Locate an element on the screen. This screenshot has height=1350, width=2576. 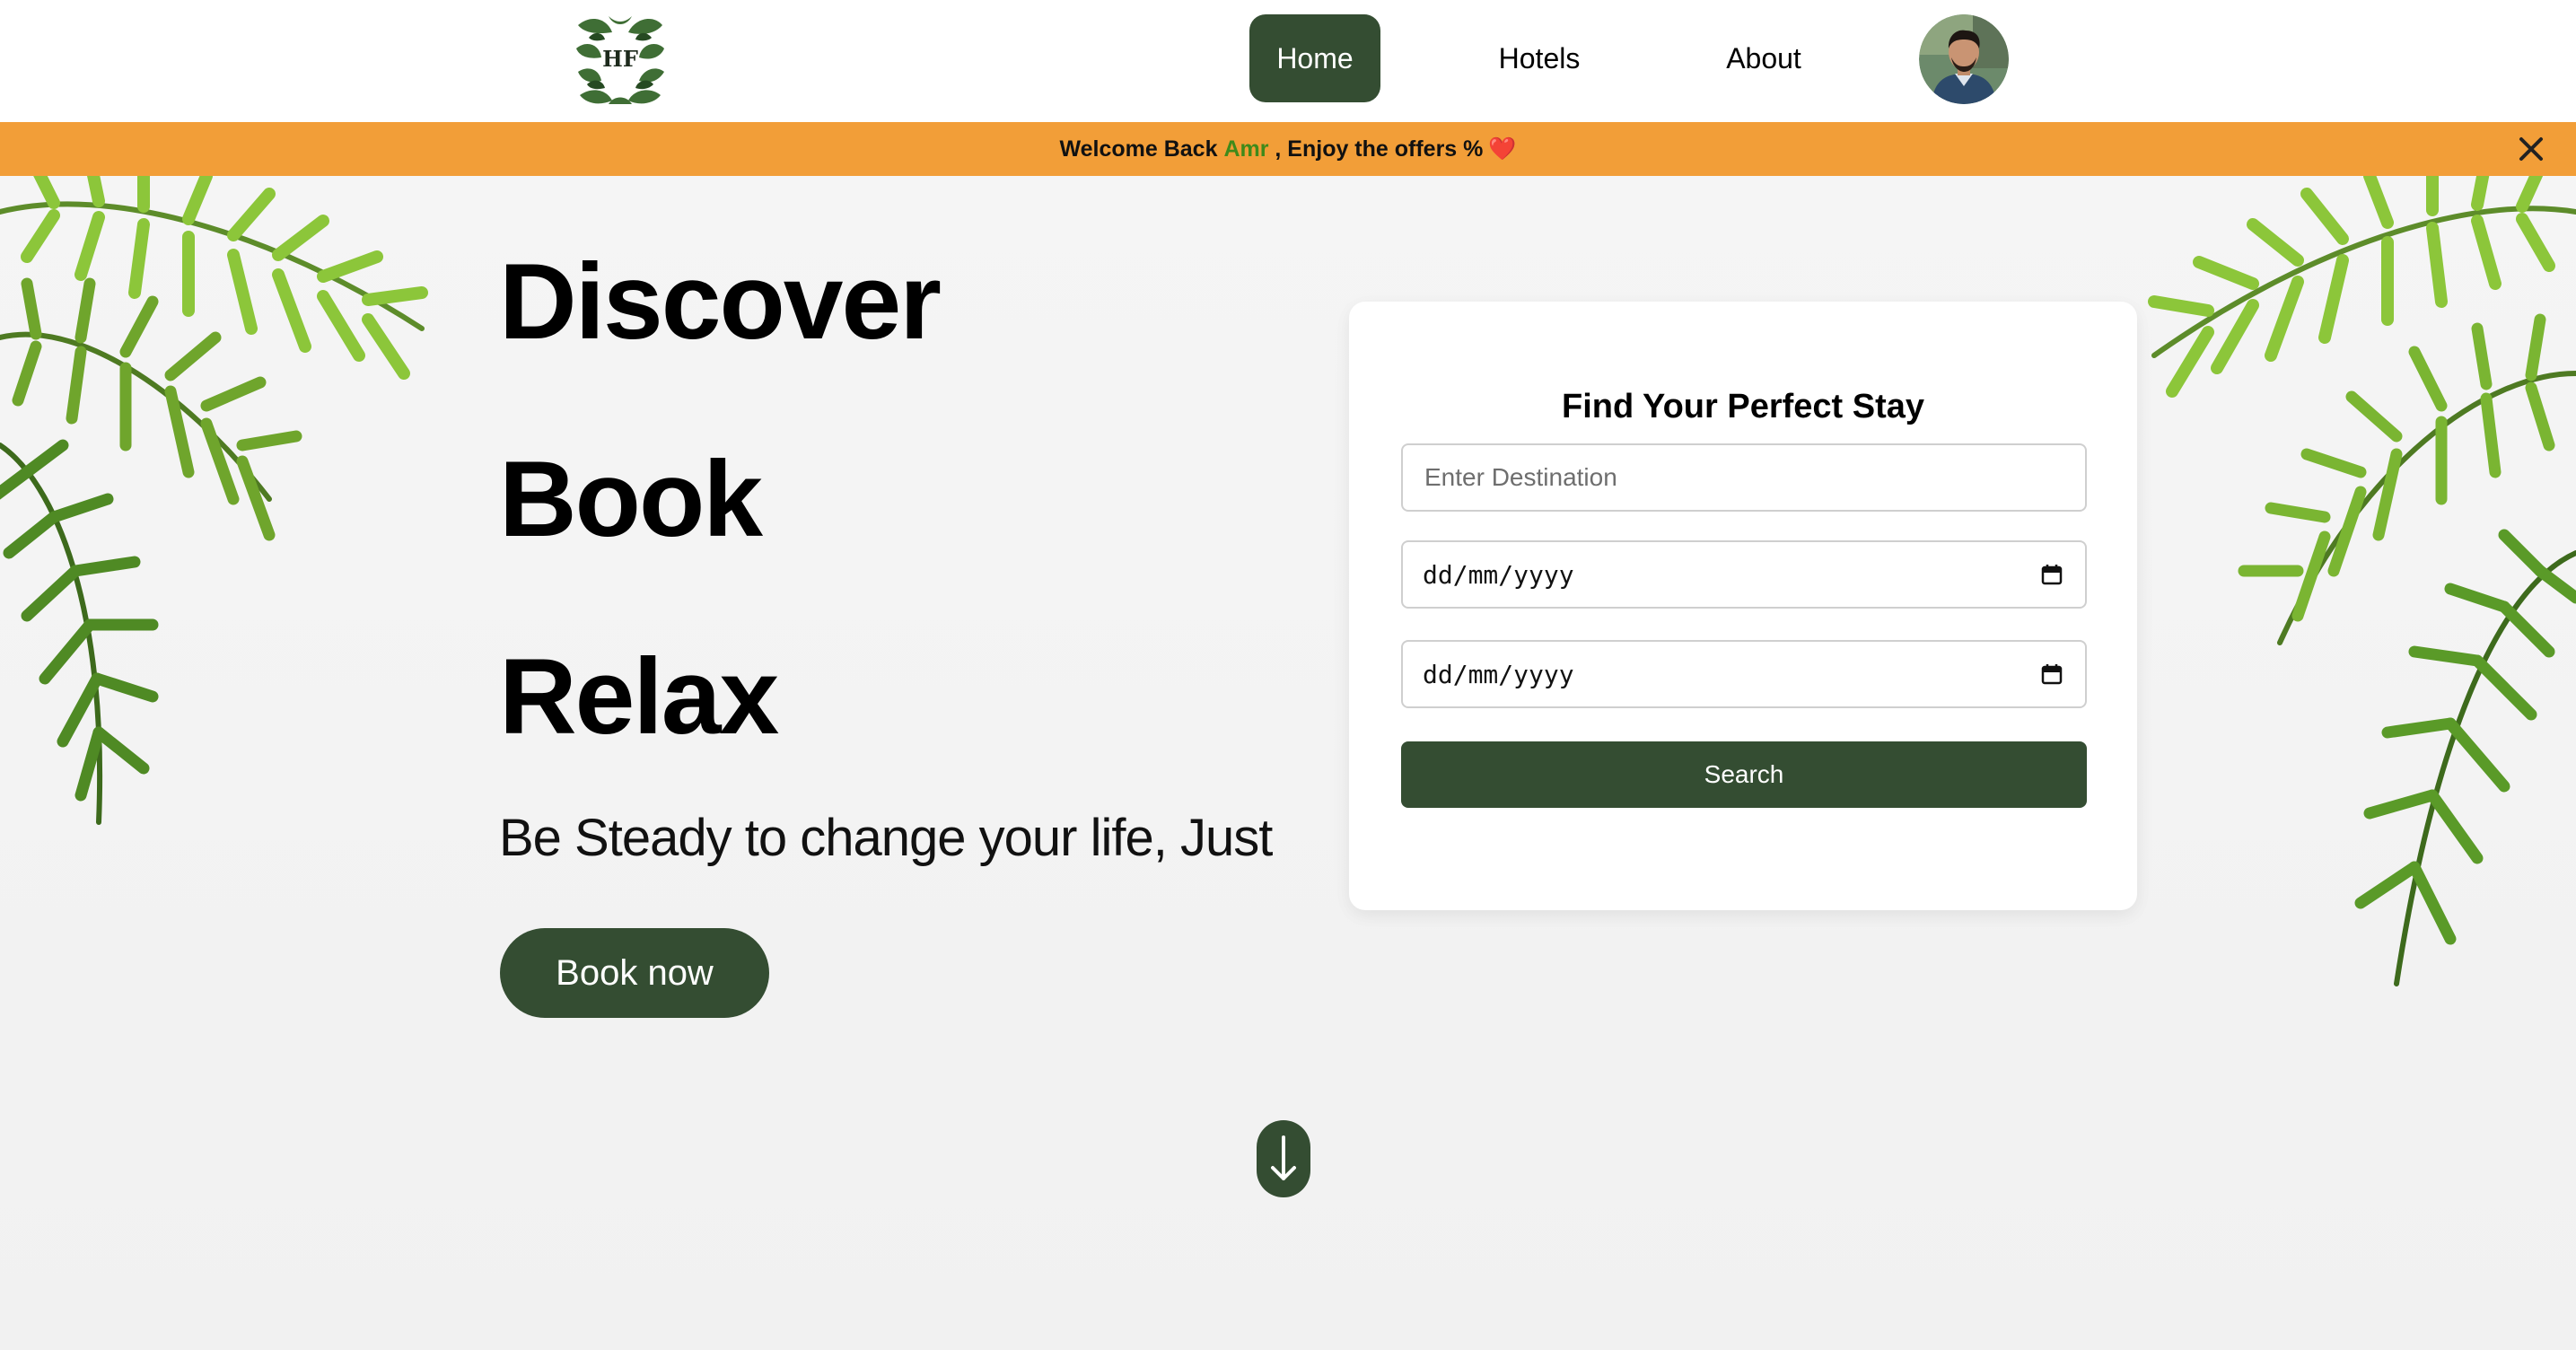
close-icon is located at coordinates (2531, 149).